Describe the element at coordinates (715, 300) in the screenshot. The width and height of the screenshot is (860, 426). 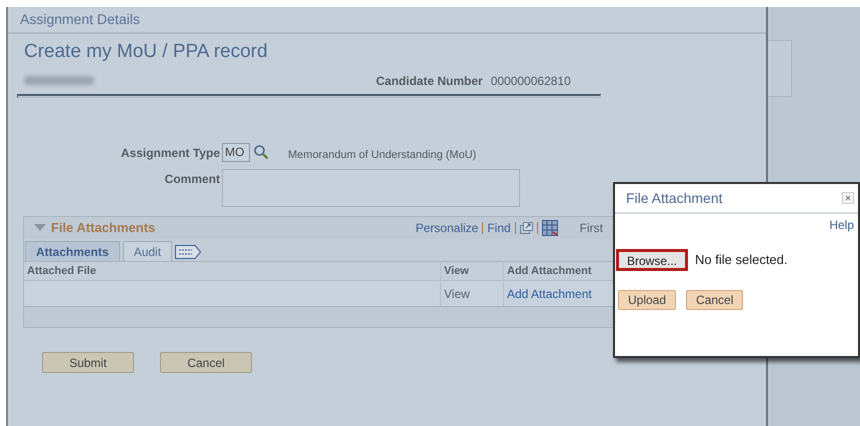
I see `dialog-button: Cancel` at that location.